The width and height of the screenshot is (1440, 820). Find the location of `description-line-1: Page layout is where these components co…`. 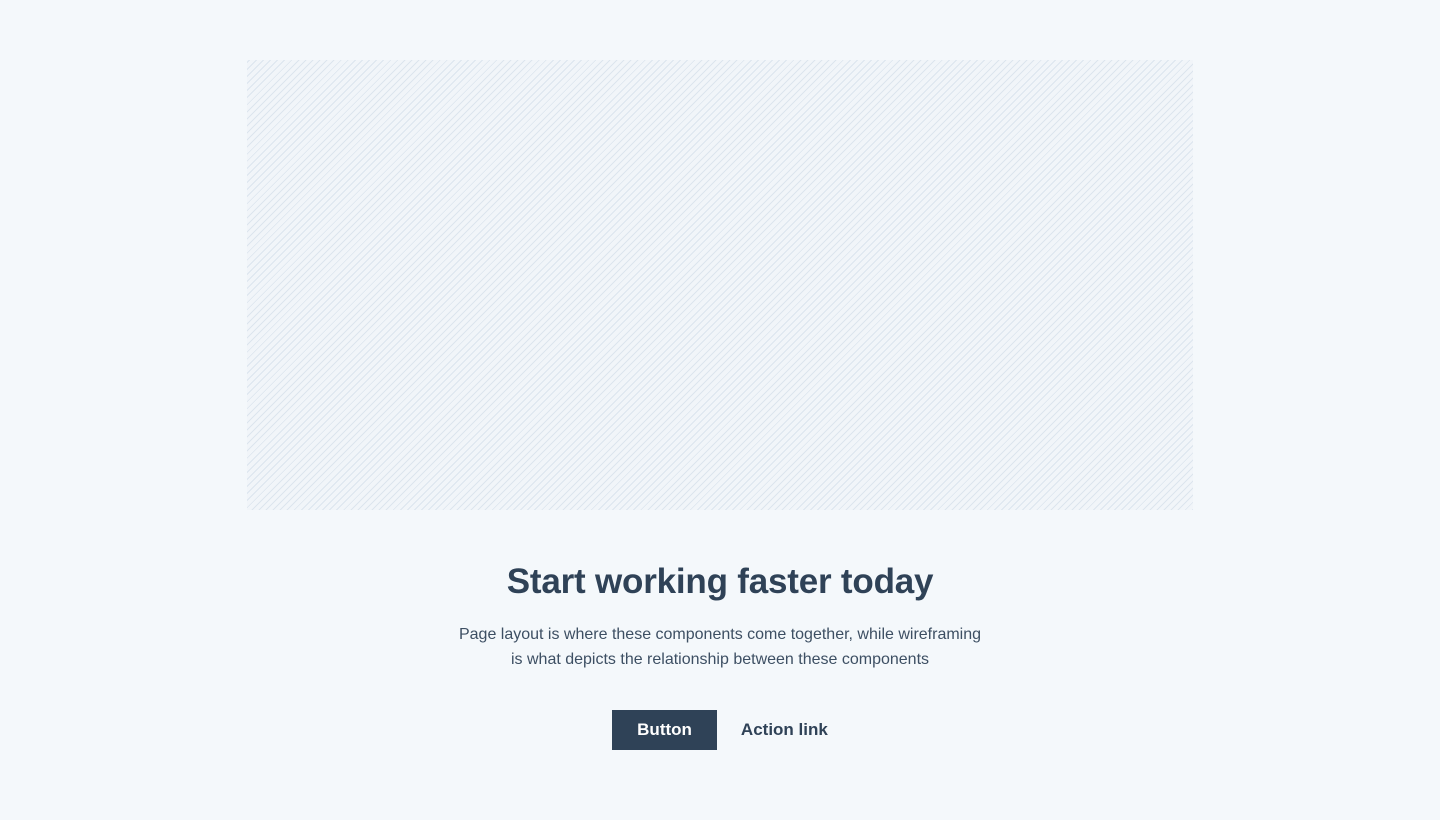

description-line-1: Page layout is where these components co… is located at coordinates (720, 634).